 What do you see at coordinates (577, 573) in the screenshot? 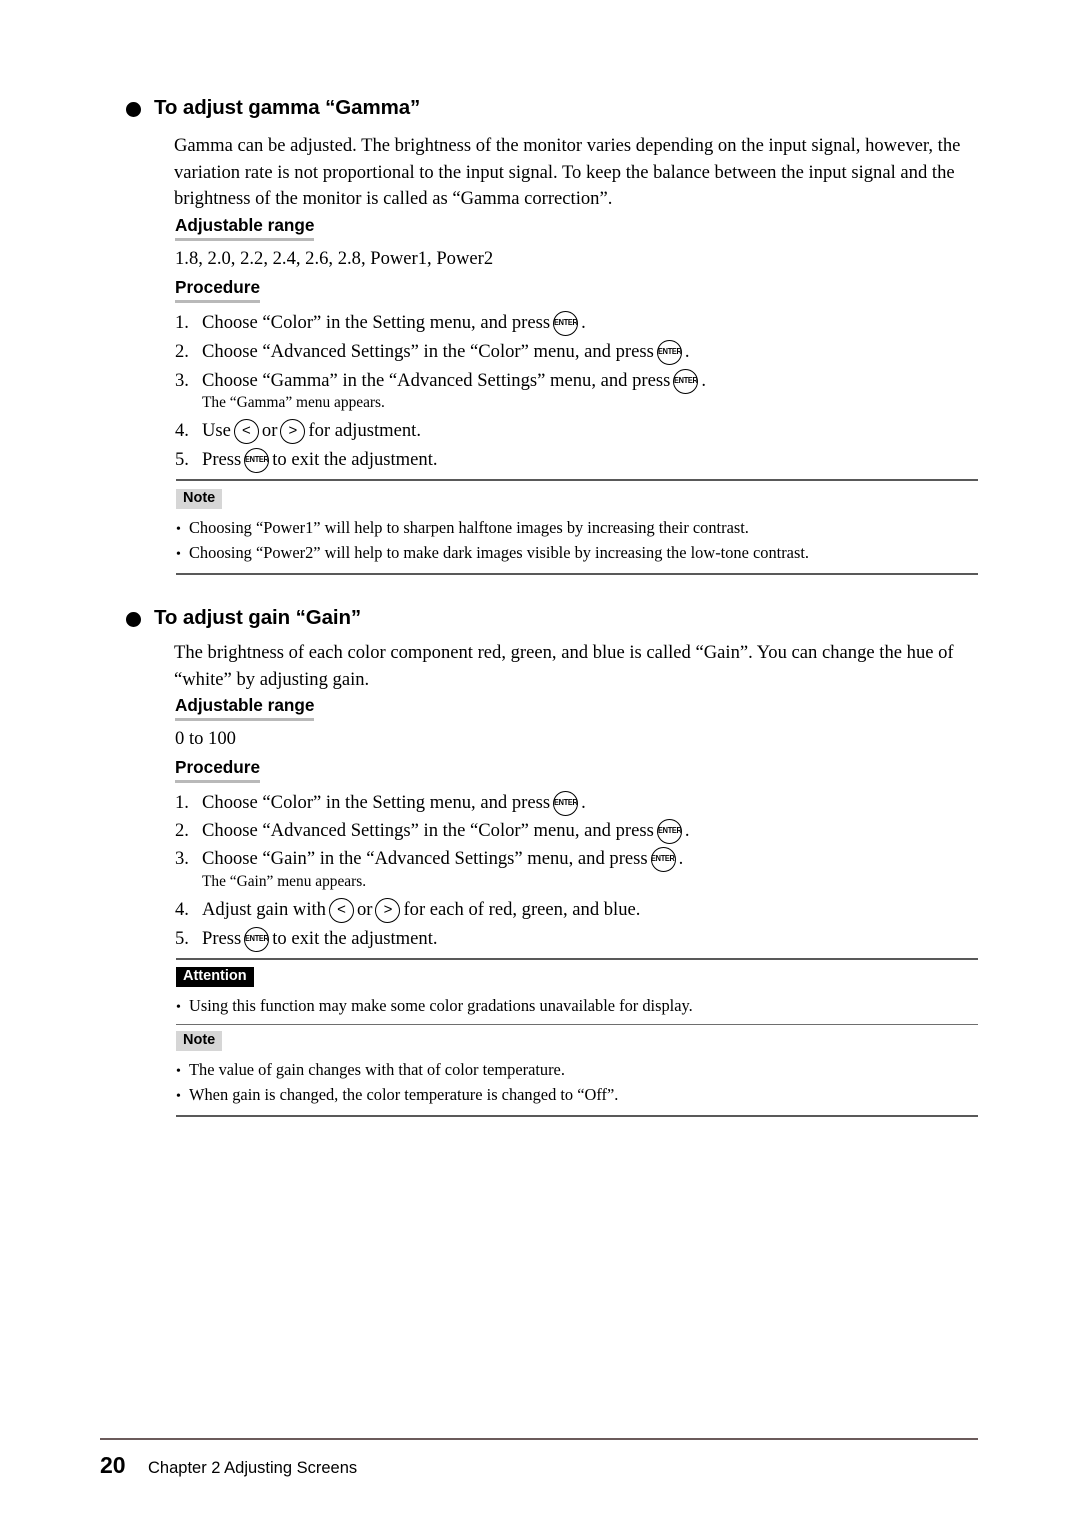
I see `callout-bottom-rule` at bounding box center [577, 573].